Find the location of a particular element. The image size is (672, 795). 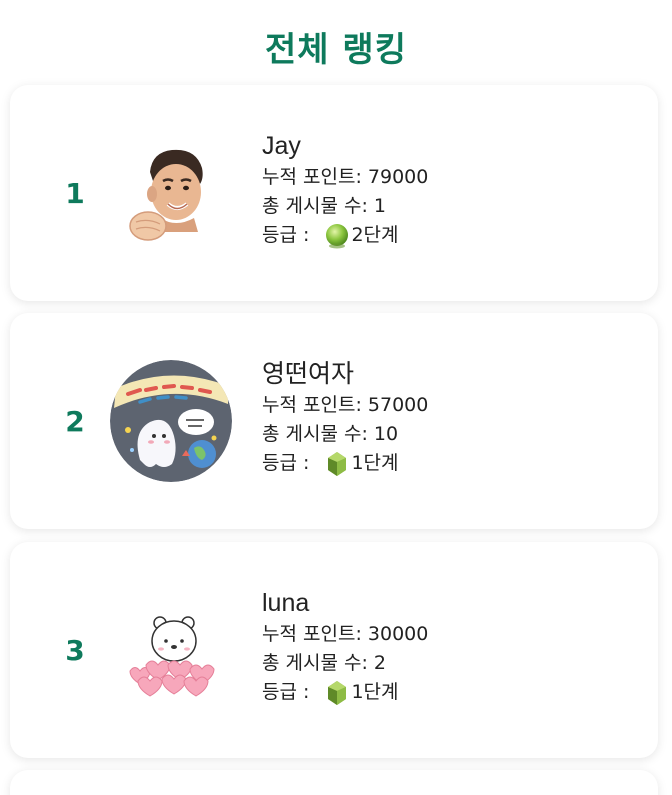

points-line: 누적 포인트: 30000 is located at coordinates (345, 634).